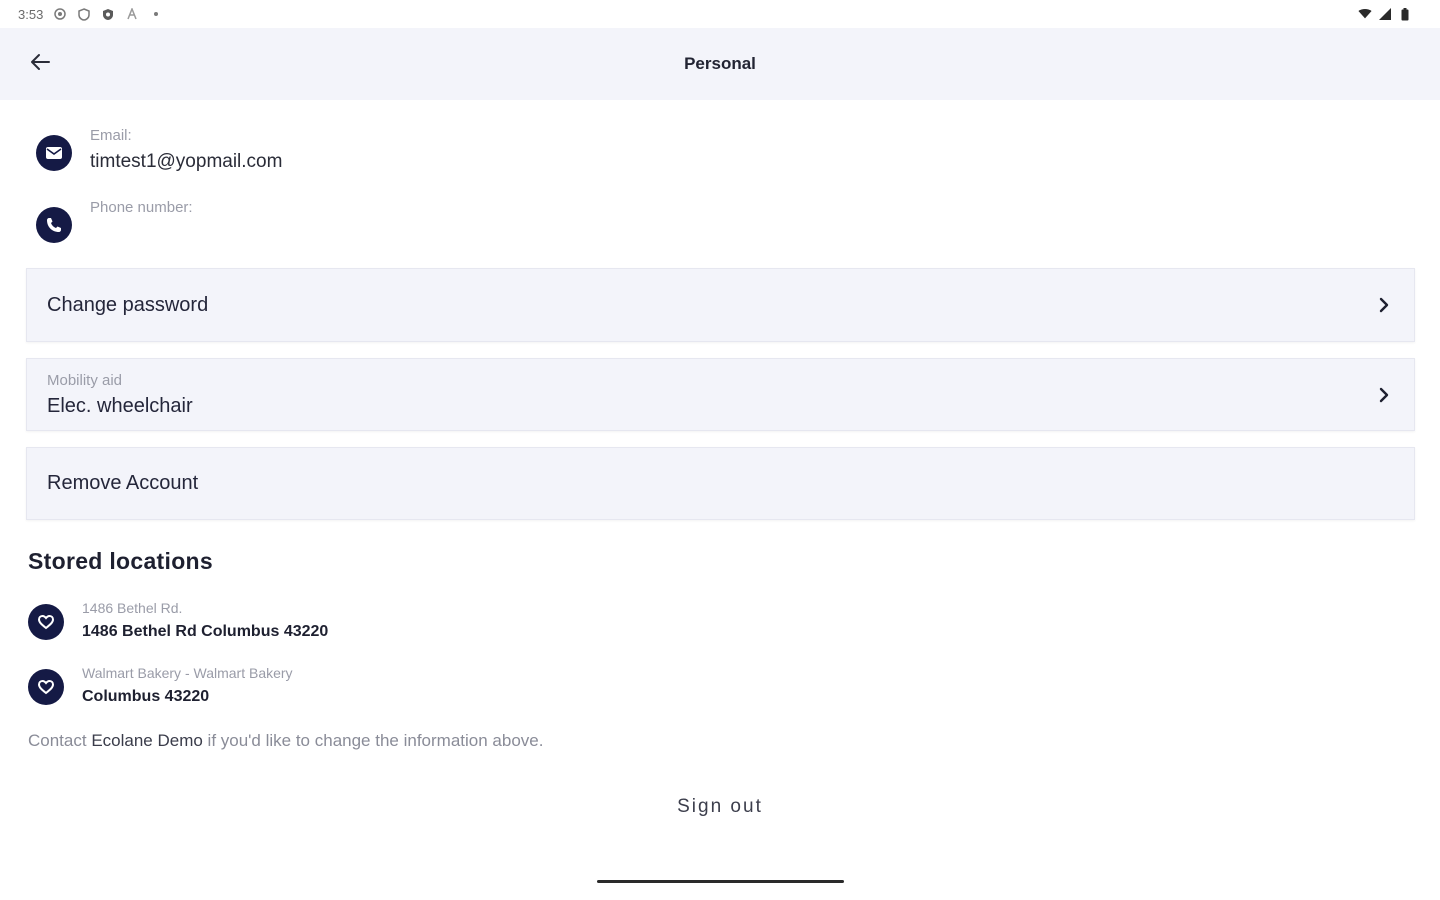 The height and width of the screenshot is (900, 1440). Describe the element at coordinates (147, 740) in the screenshot. I see `contact-note-org: Ecolane Demo` at that location.